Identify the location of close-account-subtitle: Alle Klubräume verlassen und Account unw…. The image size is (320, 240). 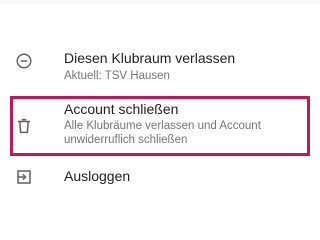
(162, 133).